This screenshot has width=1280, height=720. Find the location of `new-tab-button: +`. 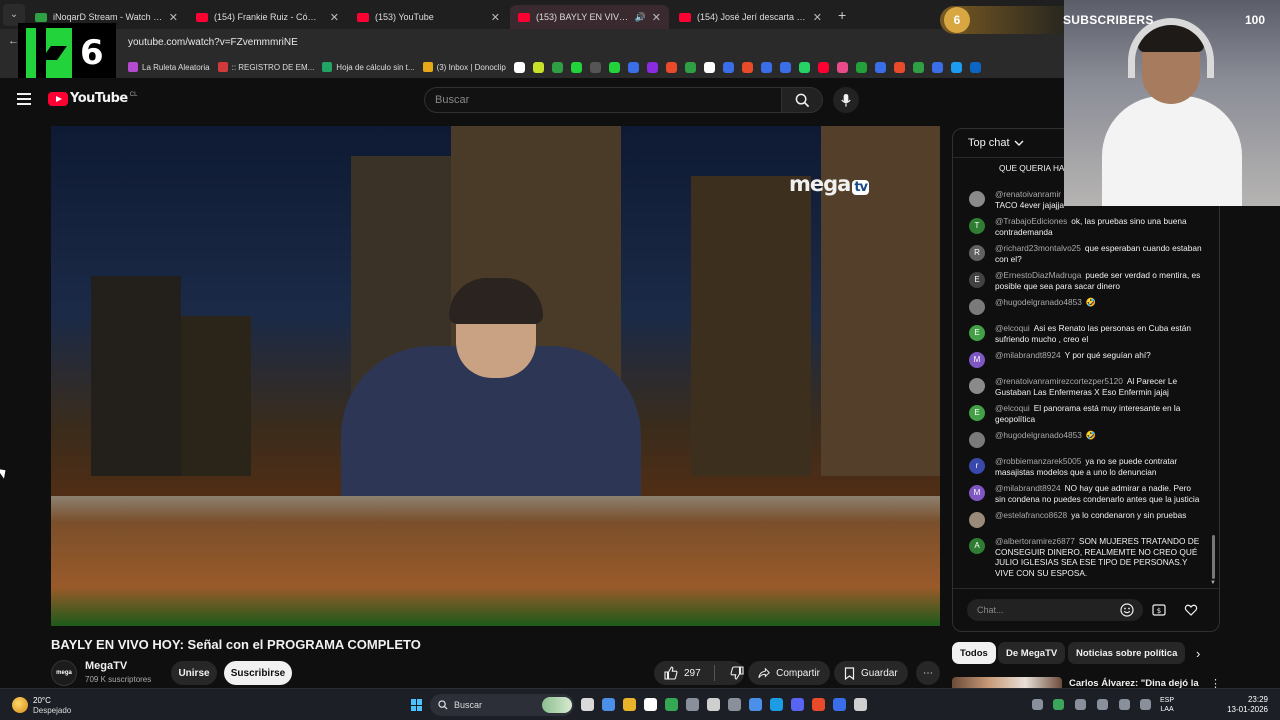

new-tab-button: + is located at coordinates (842, 15).